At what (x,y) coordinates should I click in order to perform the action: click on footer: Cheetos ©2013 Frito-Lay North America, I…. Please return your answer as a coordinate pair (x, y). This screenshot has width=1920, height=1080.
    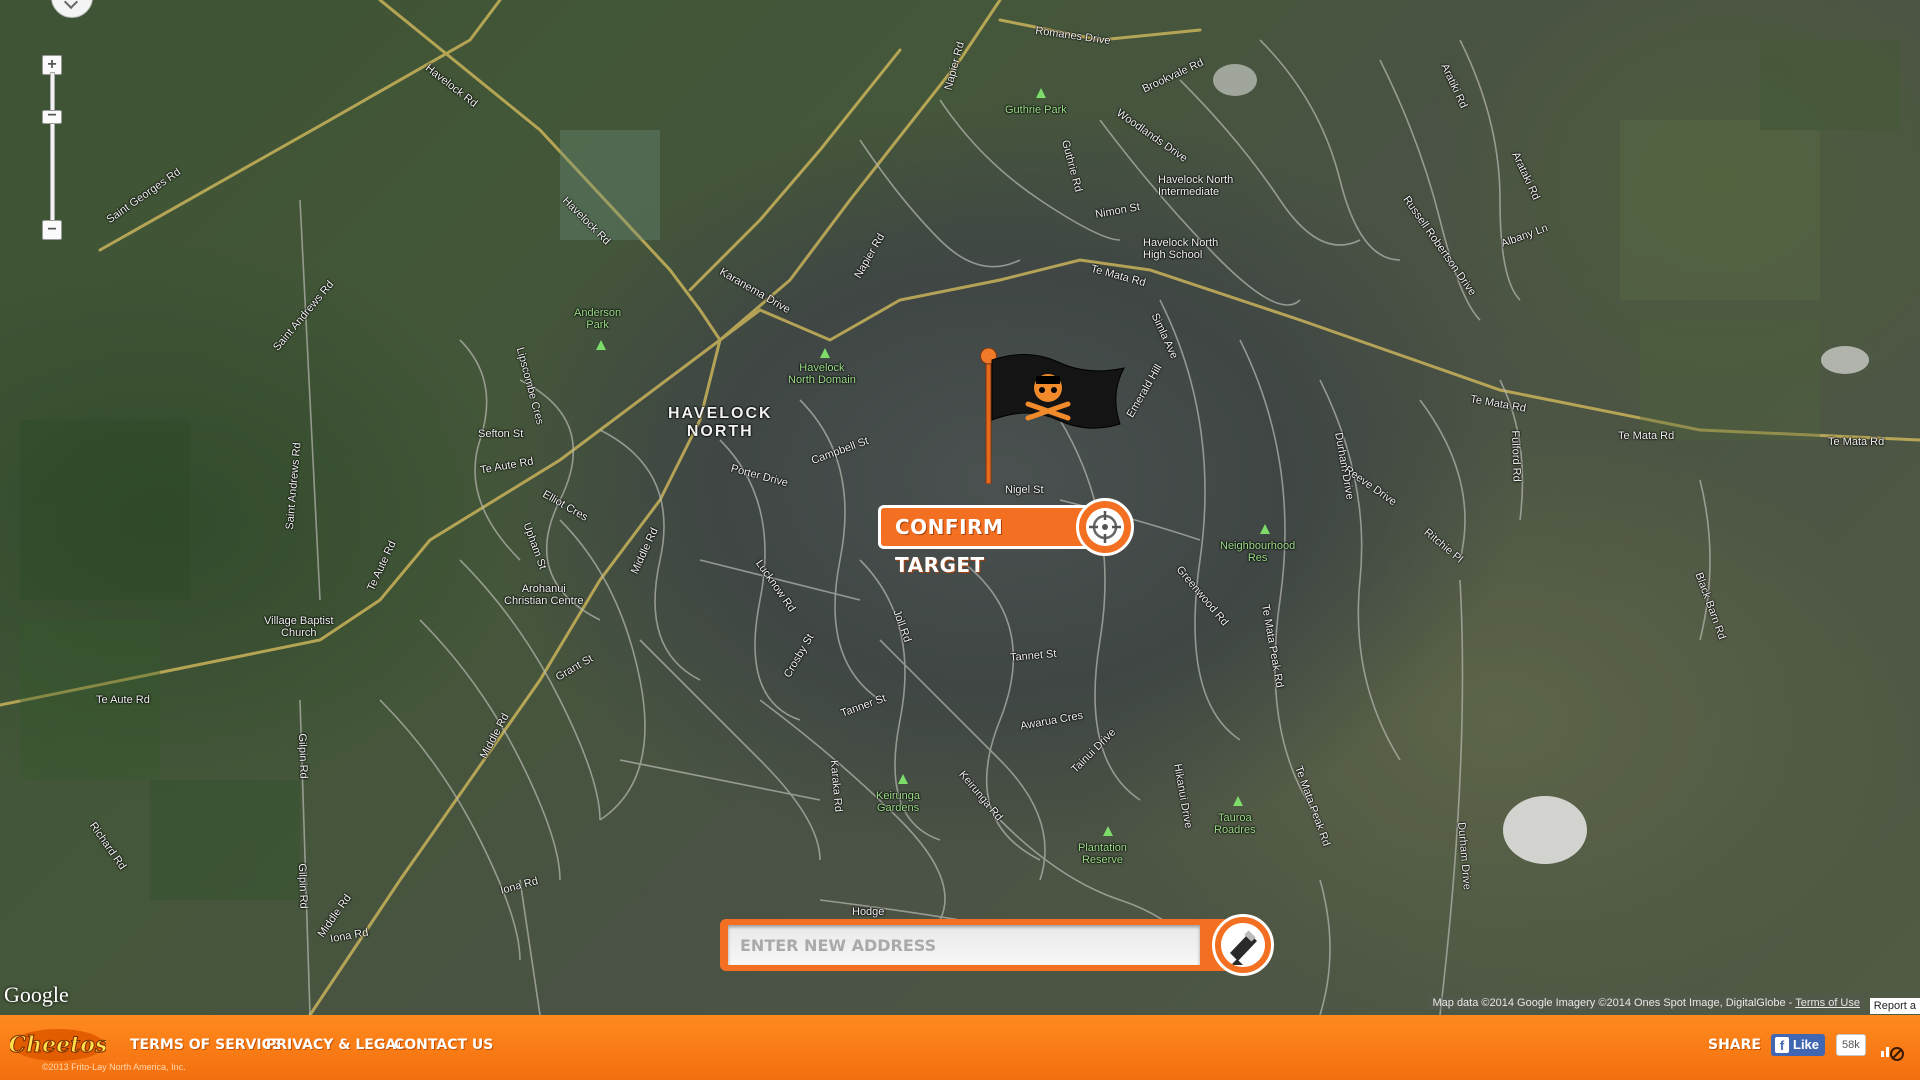
    Looking at the image, I should click on (960, 1047).